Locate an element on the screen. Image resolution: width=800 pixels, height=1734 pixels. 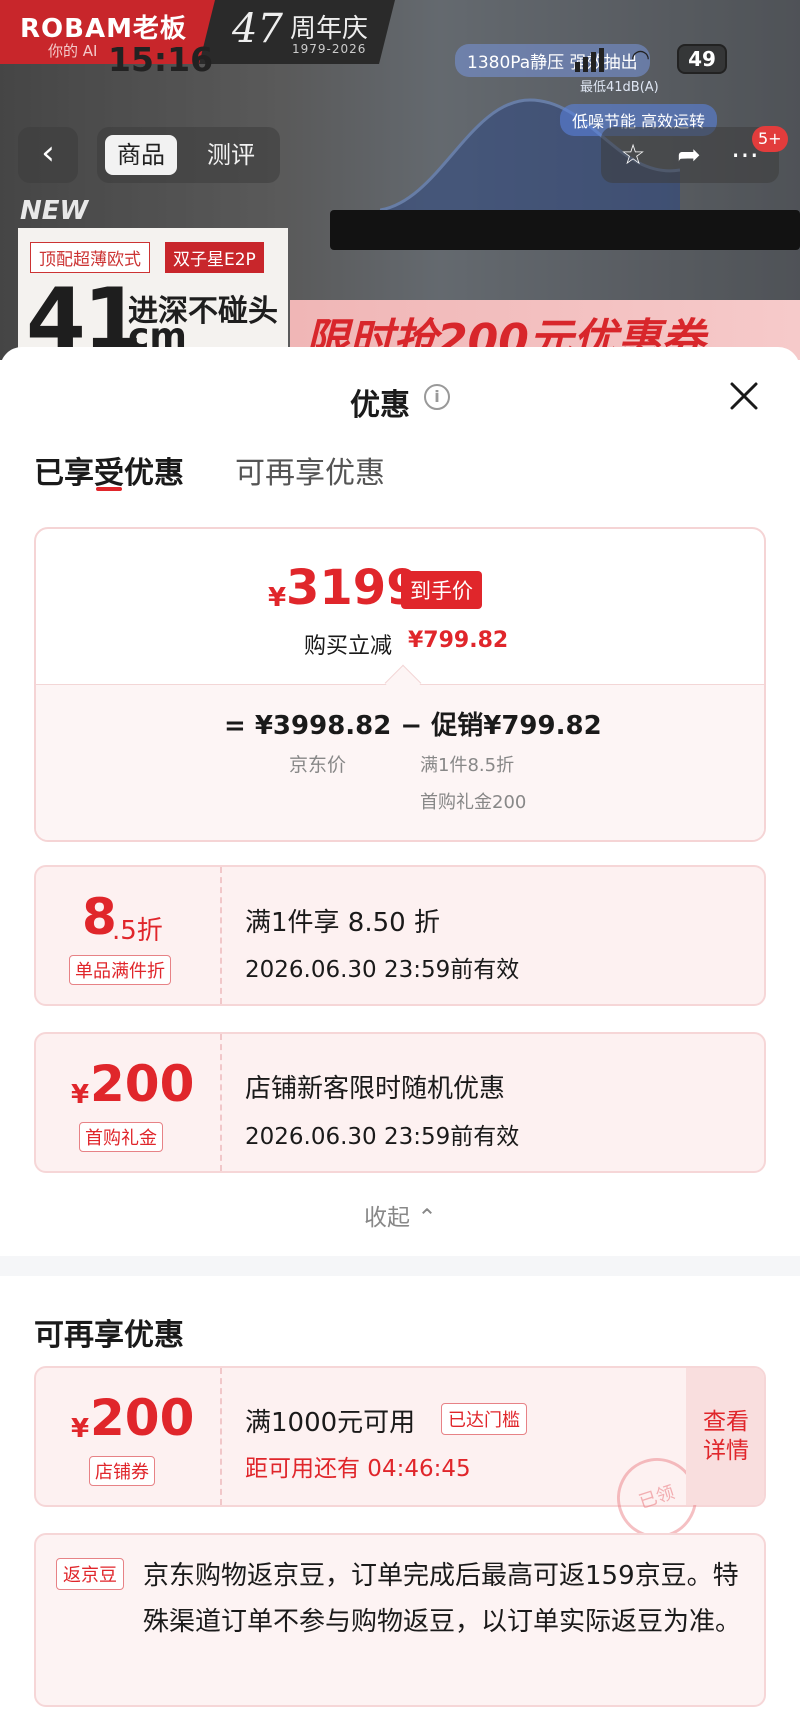
jd-price-label: 京东价 is located at coordinates (318, 765).